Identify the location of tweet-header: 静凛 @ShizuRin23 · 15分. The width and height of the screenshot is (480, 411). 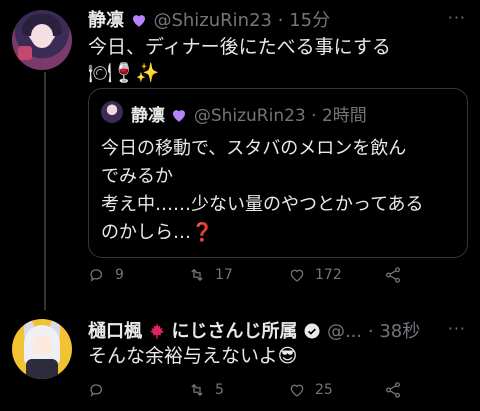
(209, 19).